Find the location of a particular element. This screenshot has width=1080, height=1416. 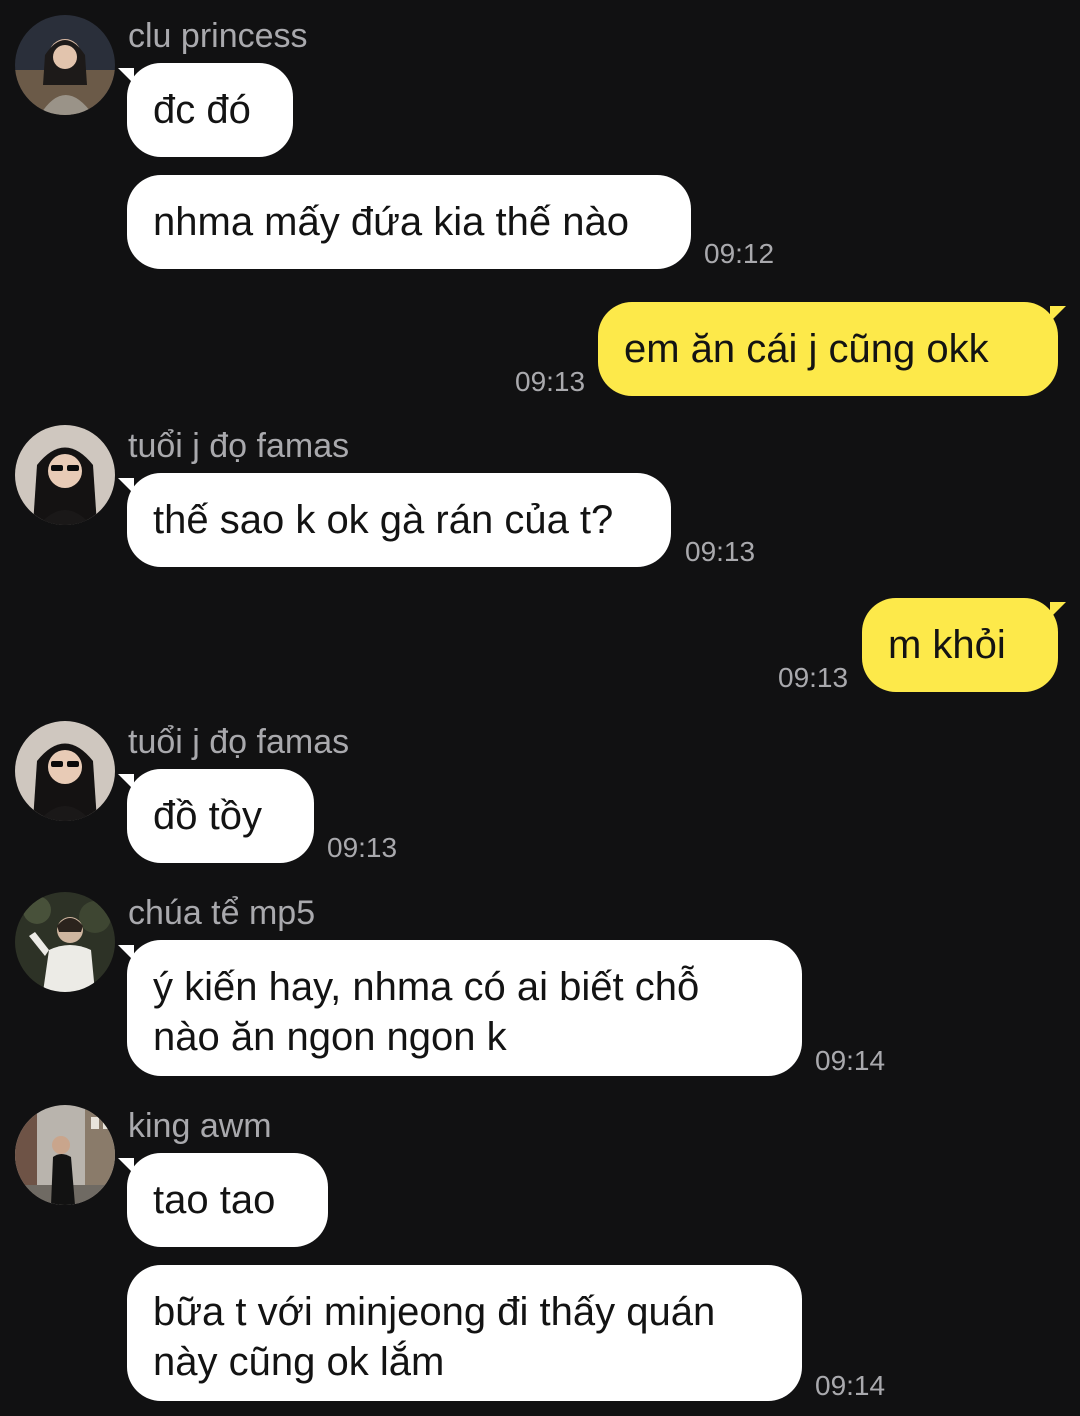

message-bubble: nhma mấy đứa kia thế nào is located at coordinates (409, 222).